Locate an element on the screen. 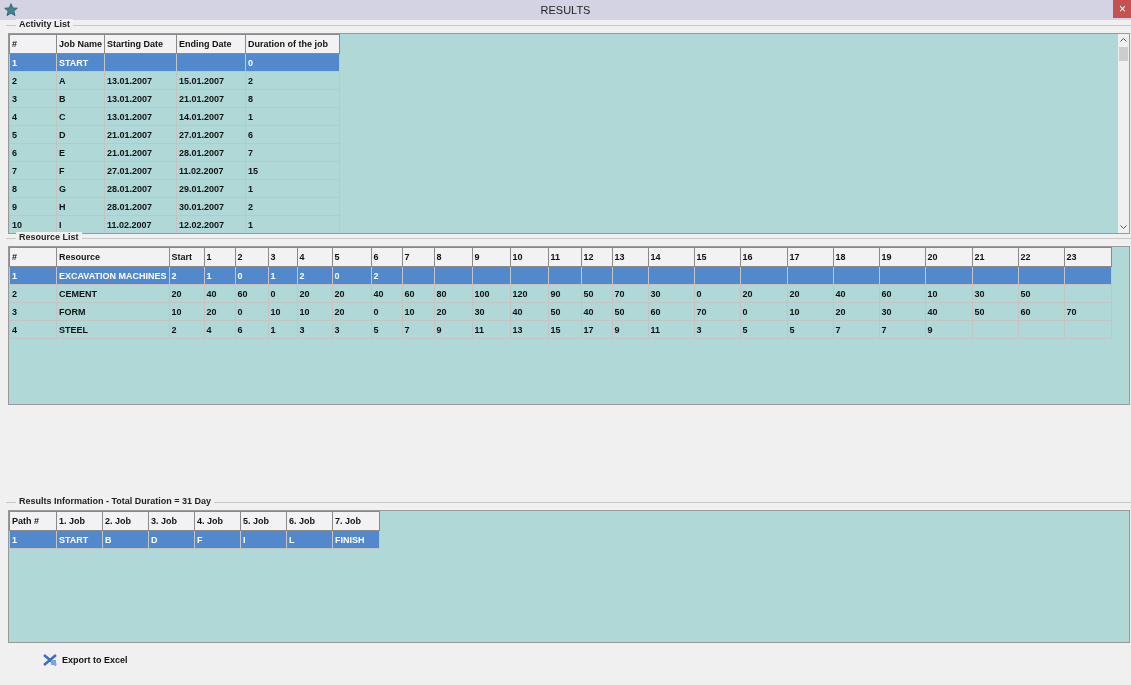 This screenshot has height=685, width=1131. column-header: 15 is located at coordinates (717, 257).